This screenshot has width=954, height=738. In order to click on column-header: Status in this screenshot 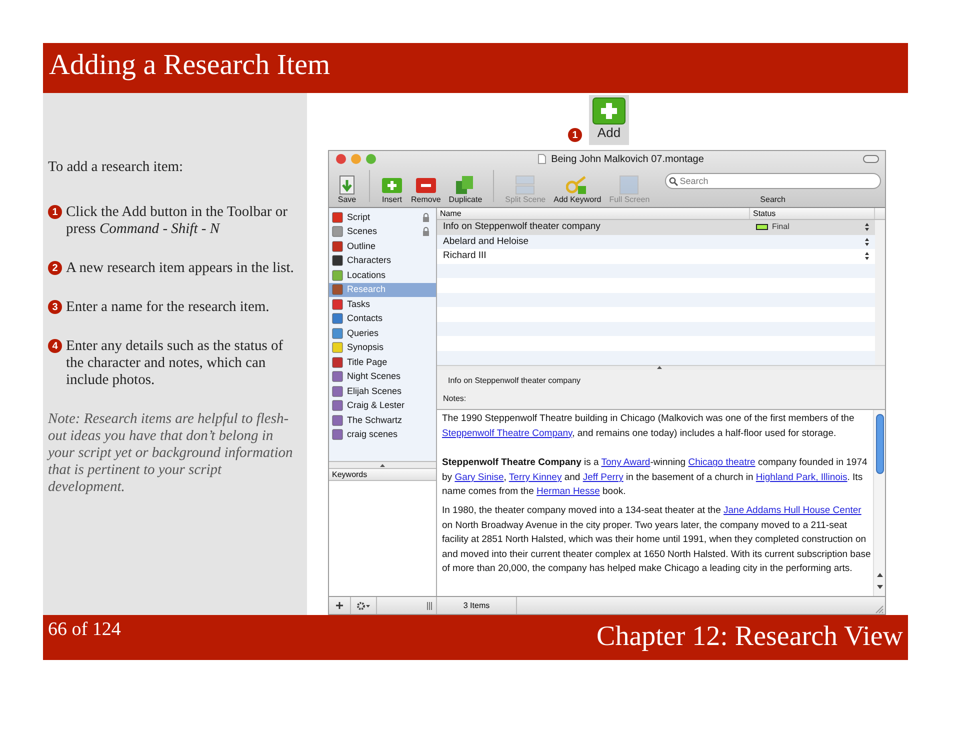, I will do `click(812, 213)`.